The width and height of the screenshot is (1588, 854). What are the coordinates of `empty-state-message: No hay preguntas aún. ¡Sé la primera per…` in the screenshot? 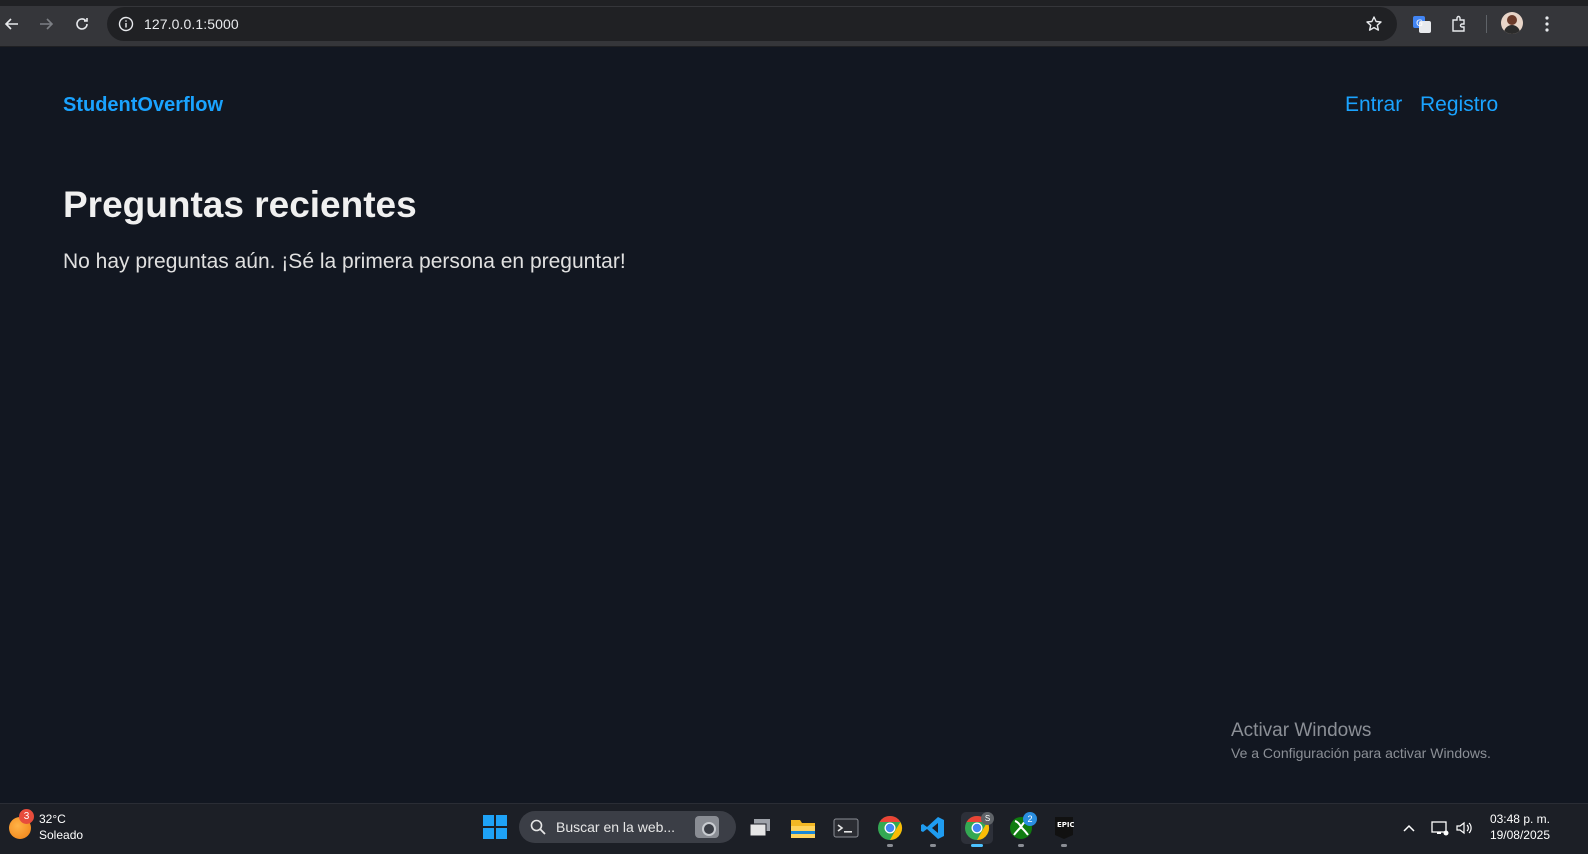 It's located at (344, 261).